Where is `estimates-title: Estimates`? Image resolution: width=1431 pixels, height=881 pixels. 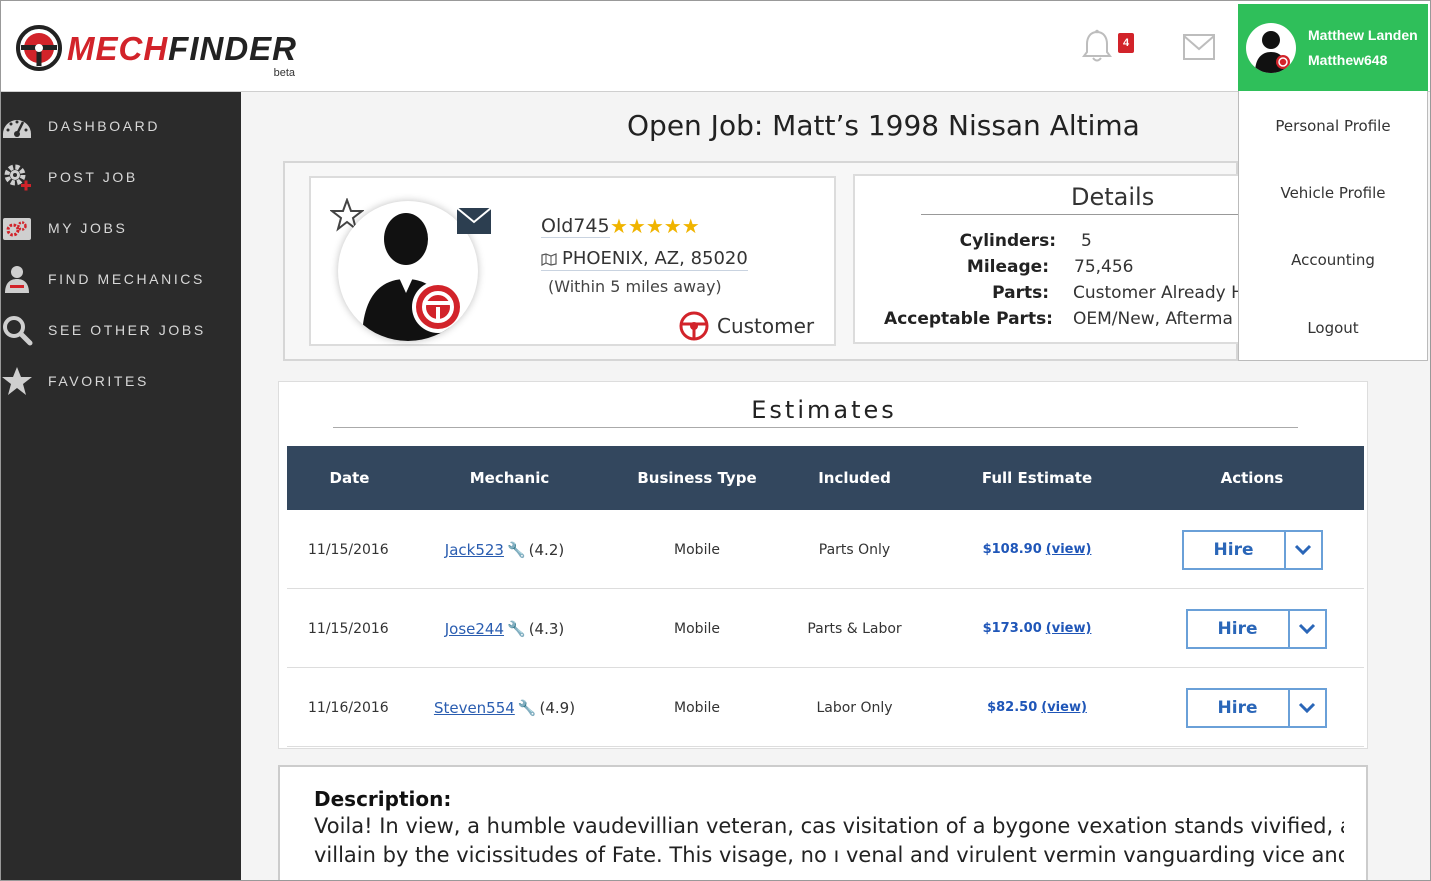 estimates-title: Estimates is located at coordinates (824, 410).